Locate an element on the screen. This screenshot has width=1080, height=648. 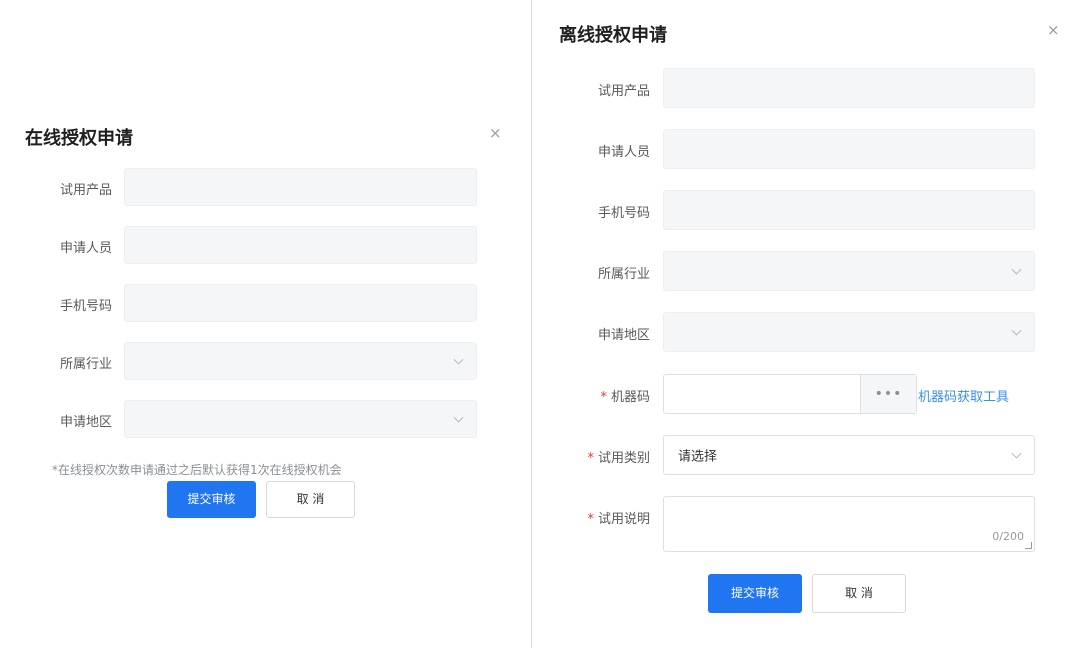
field-label-text: 试用说明 is located at coordinates (623, 519).